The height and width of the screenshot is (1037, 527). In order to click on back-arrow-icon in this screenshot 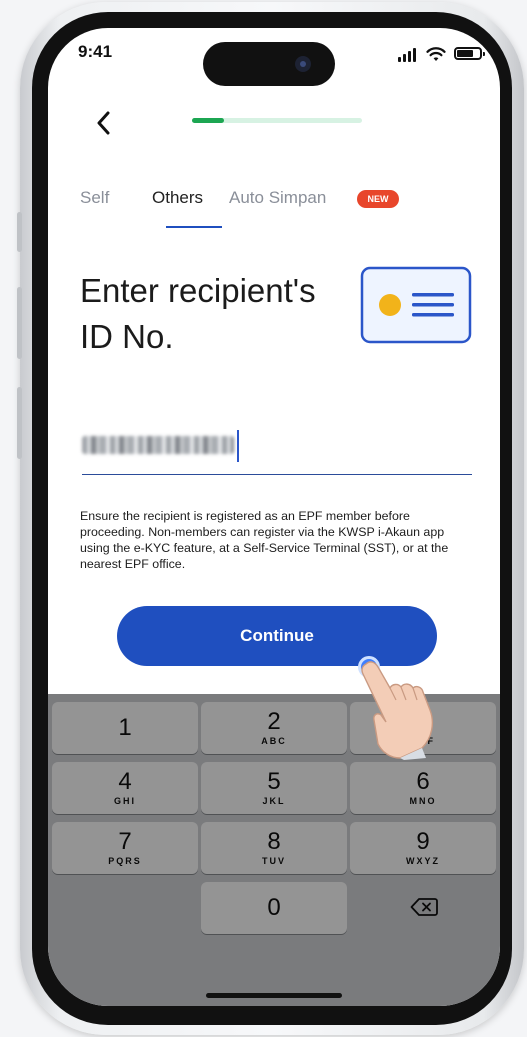, I will do `click(104, 123)`.